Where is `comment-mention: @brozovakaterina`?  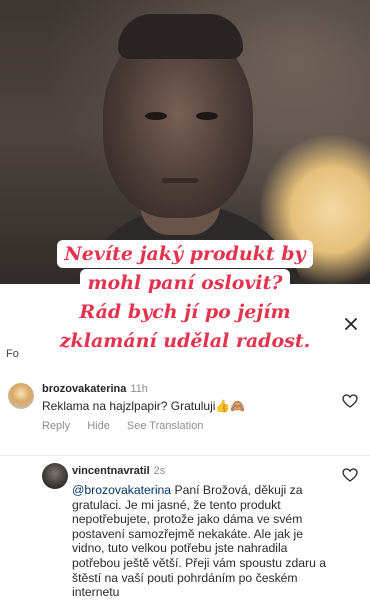 comment-mention: @brozovakaterina is located at coordinates (121, 490).